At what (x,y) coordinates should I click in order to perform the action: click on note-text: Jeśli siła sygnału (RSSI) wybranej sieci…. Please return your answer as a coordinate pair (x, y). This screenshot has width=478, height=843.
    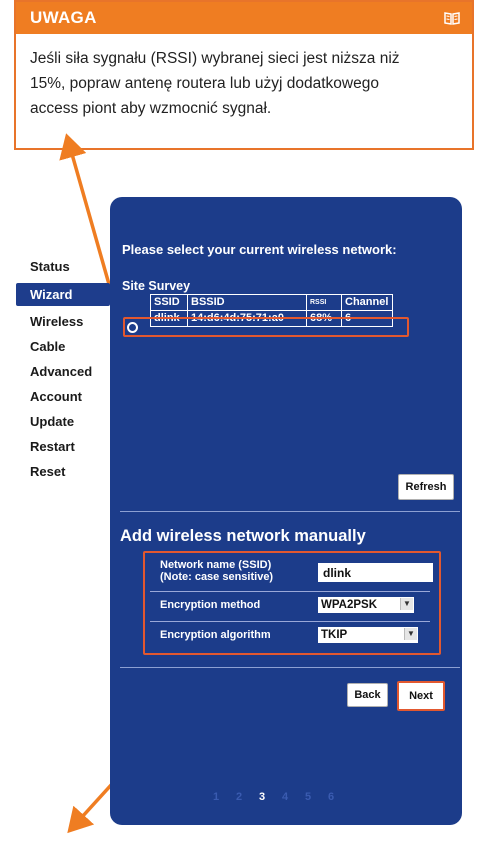
    Looking at the image, I should click on (244, 77).